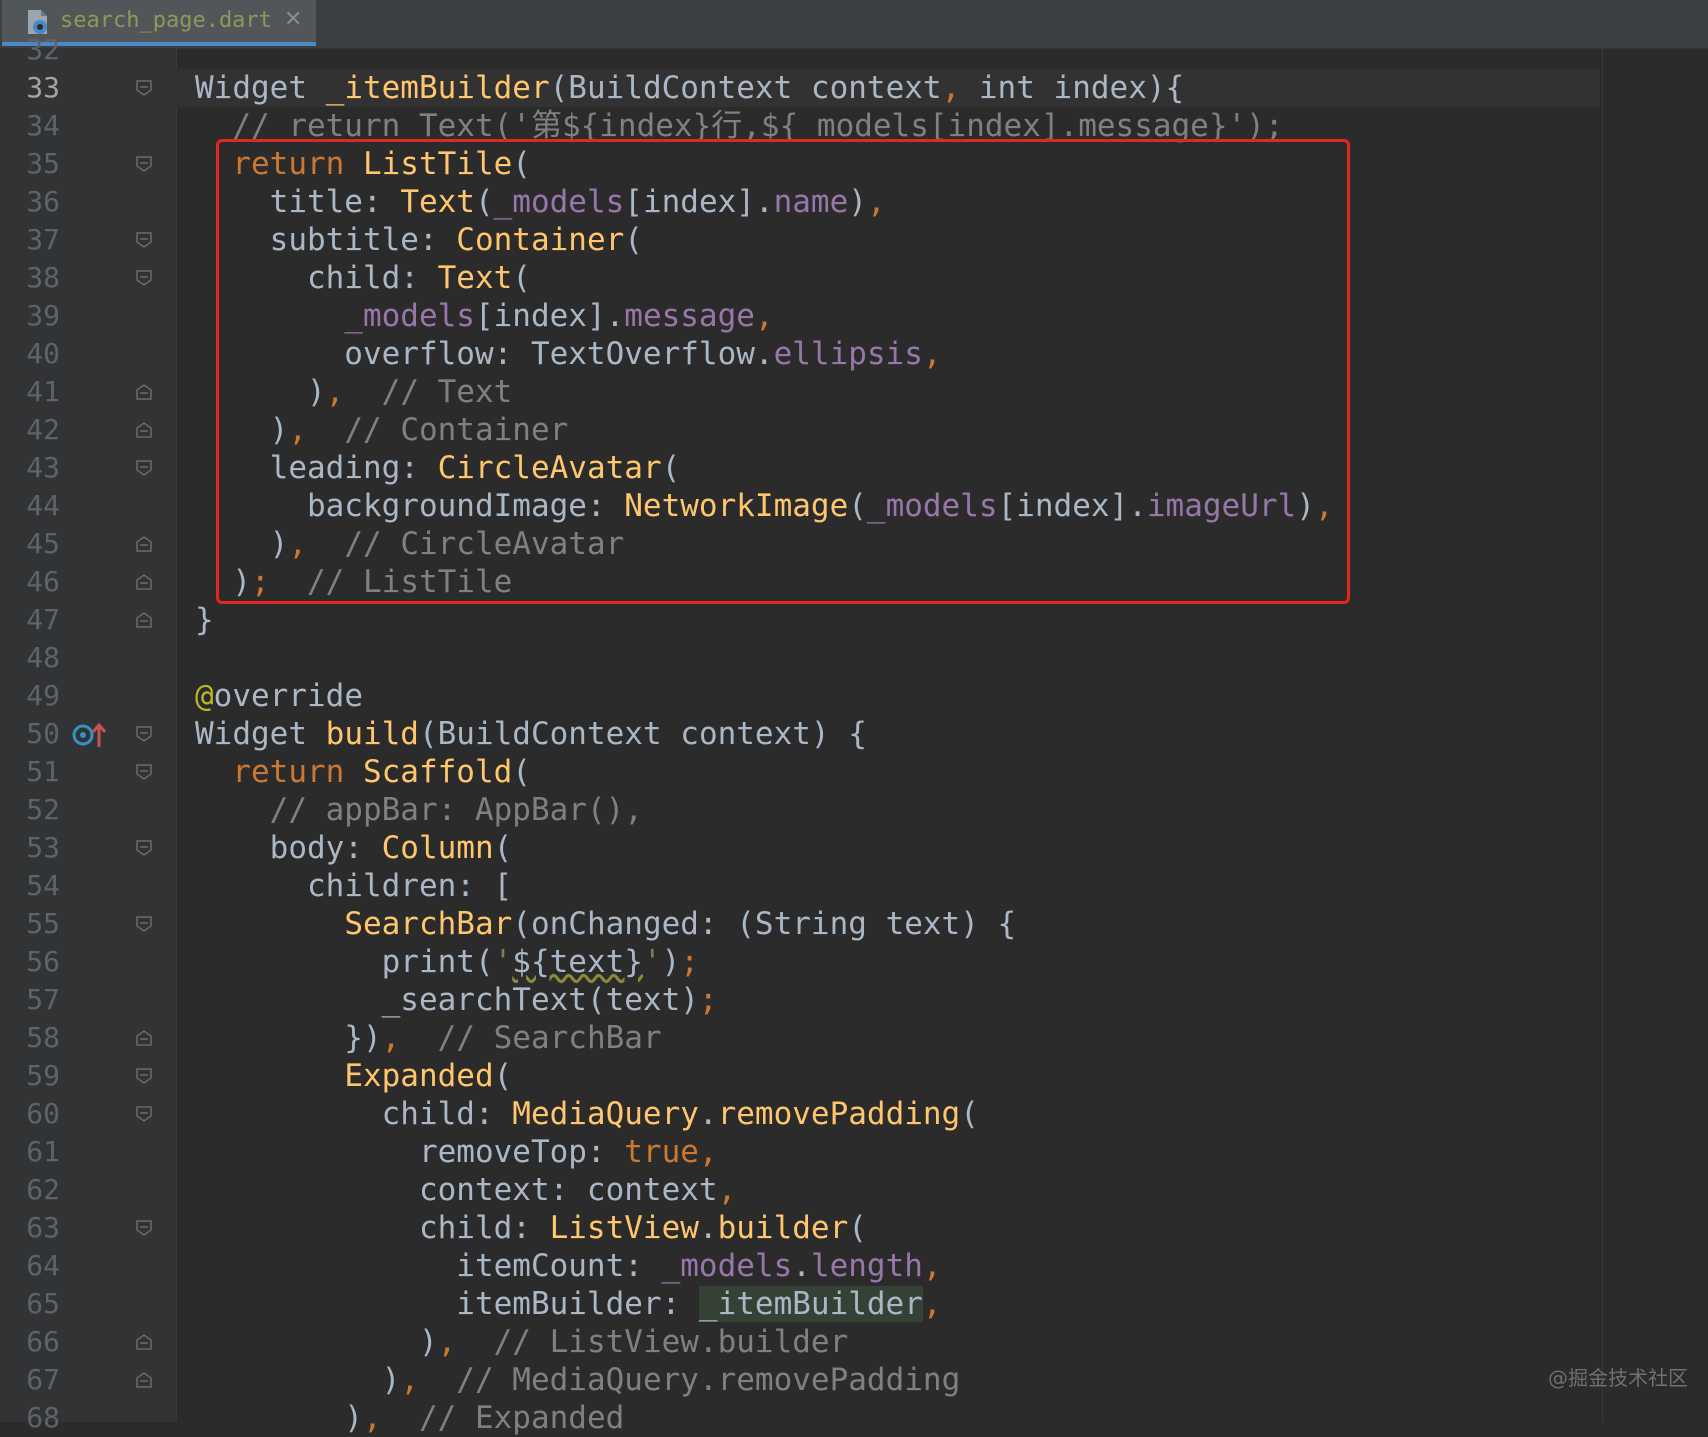 The width and height of the screenshot is (1708, 1437). I want to click on code-line: 58 }), // SearchBar, so click(854, 1038).